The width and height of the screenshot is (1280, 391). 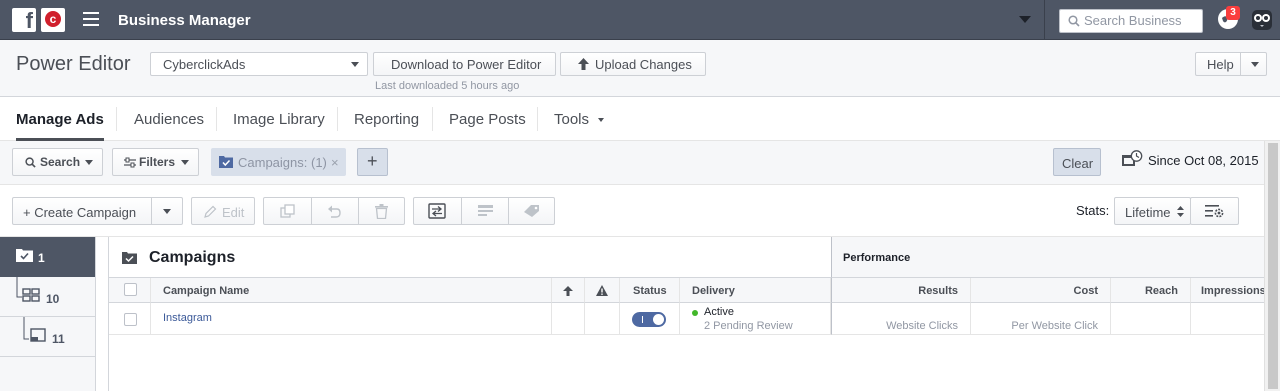 I want to click on select-all-checkbox, so click(x=130, y=289).